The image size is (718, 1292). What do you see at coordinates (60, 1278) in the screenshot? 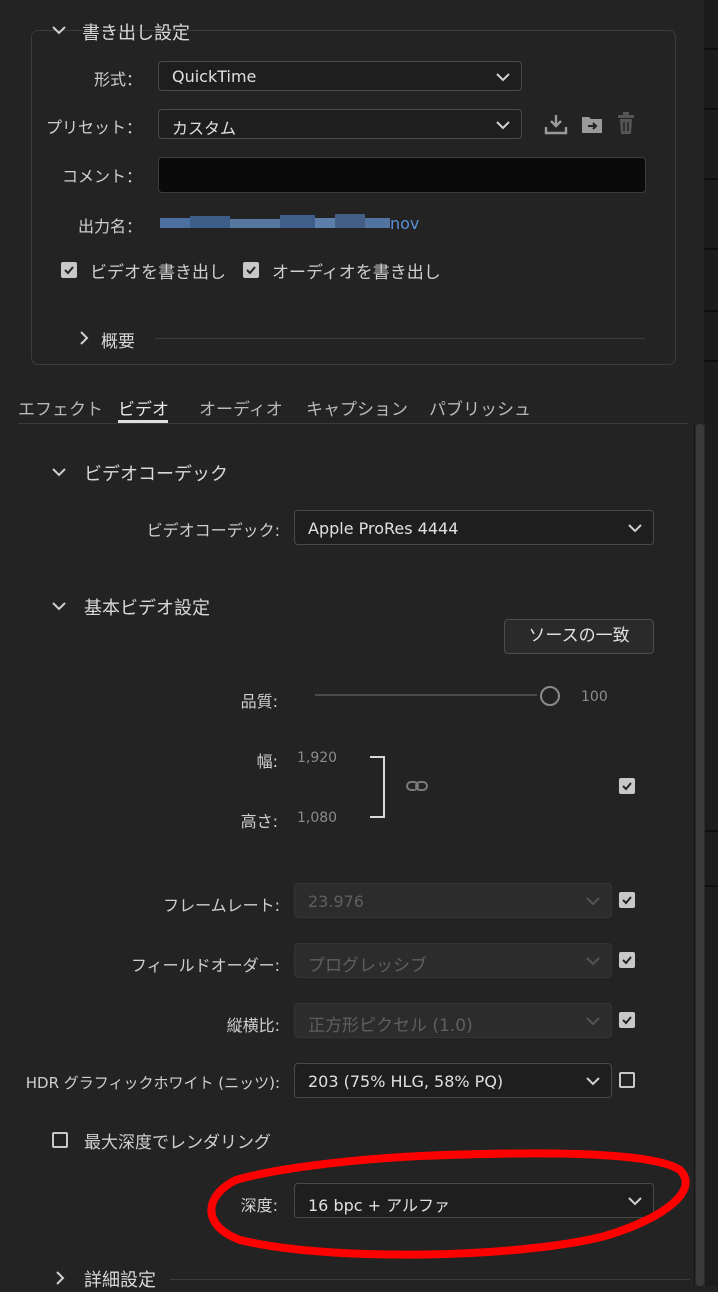
I see `chevron-right-icon` at bounding box center [60, 1278].